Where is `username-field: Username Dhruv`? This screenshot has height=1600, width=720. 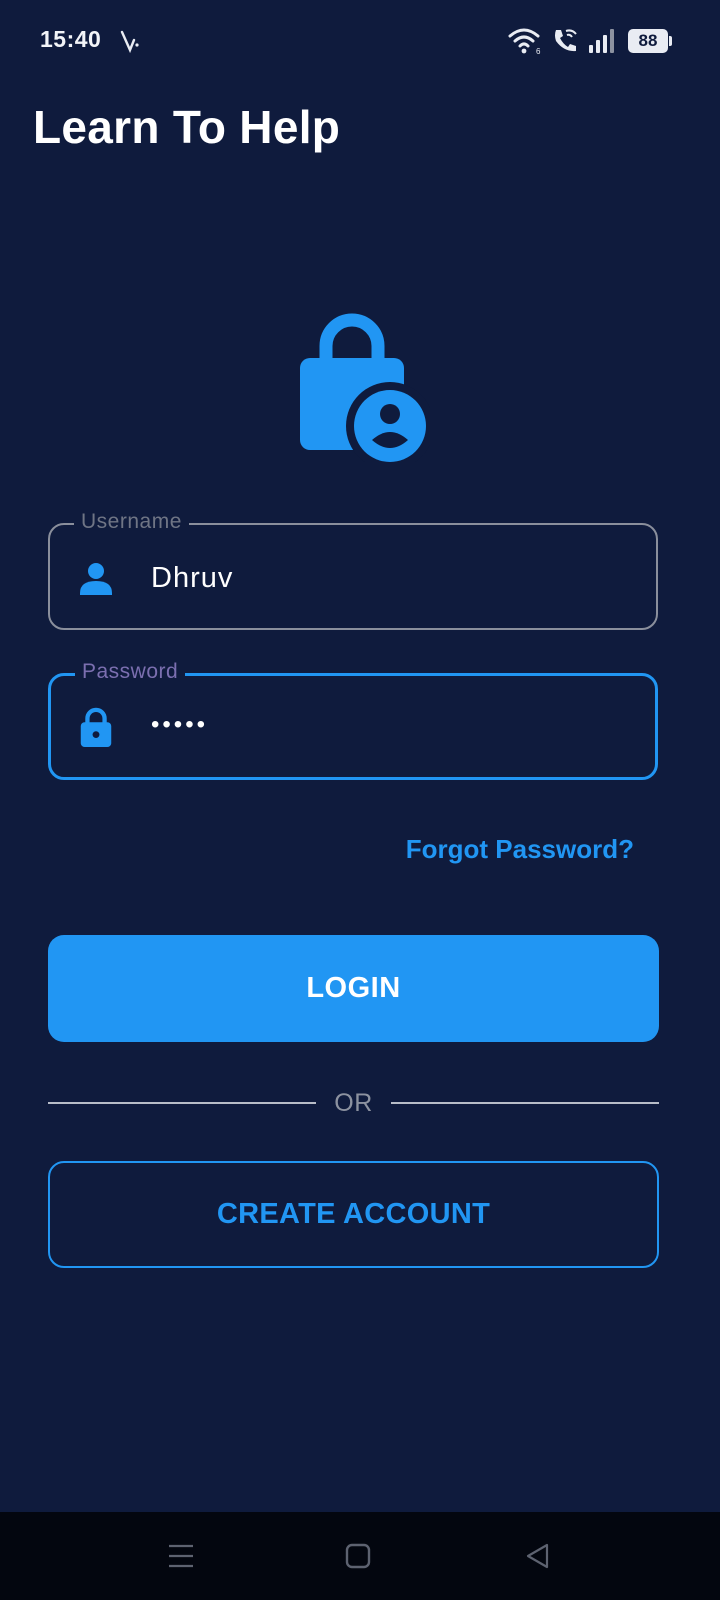 username-field: Username Dhruv is located at coordinates (353, 569).